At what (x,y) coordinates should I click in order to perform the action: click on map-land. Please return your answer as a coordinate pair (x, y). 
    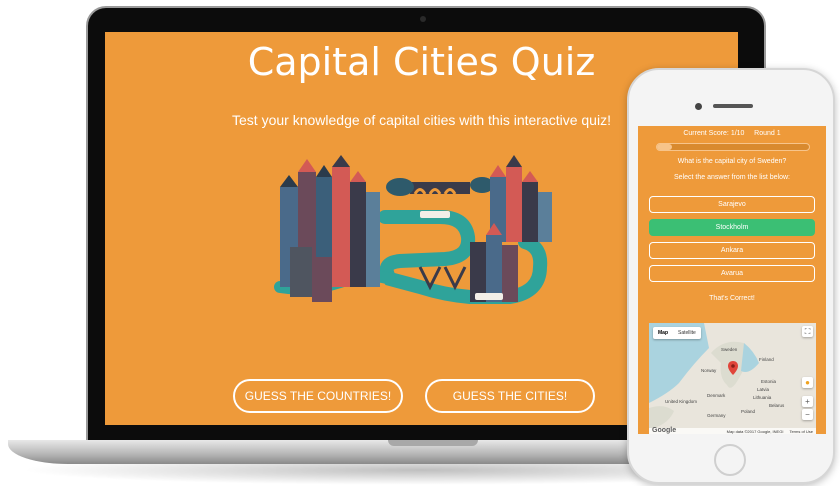
    Looking at the image, I should click on (732, 378).